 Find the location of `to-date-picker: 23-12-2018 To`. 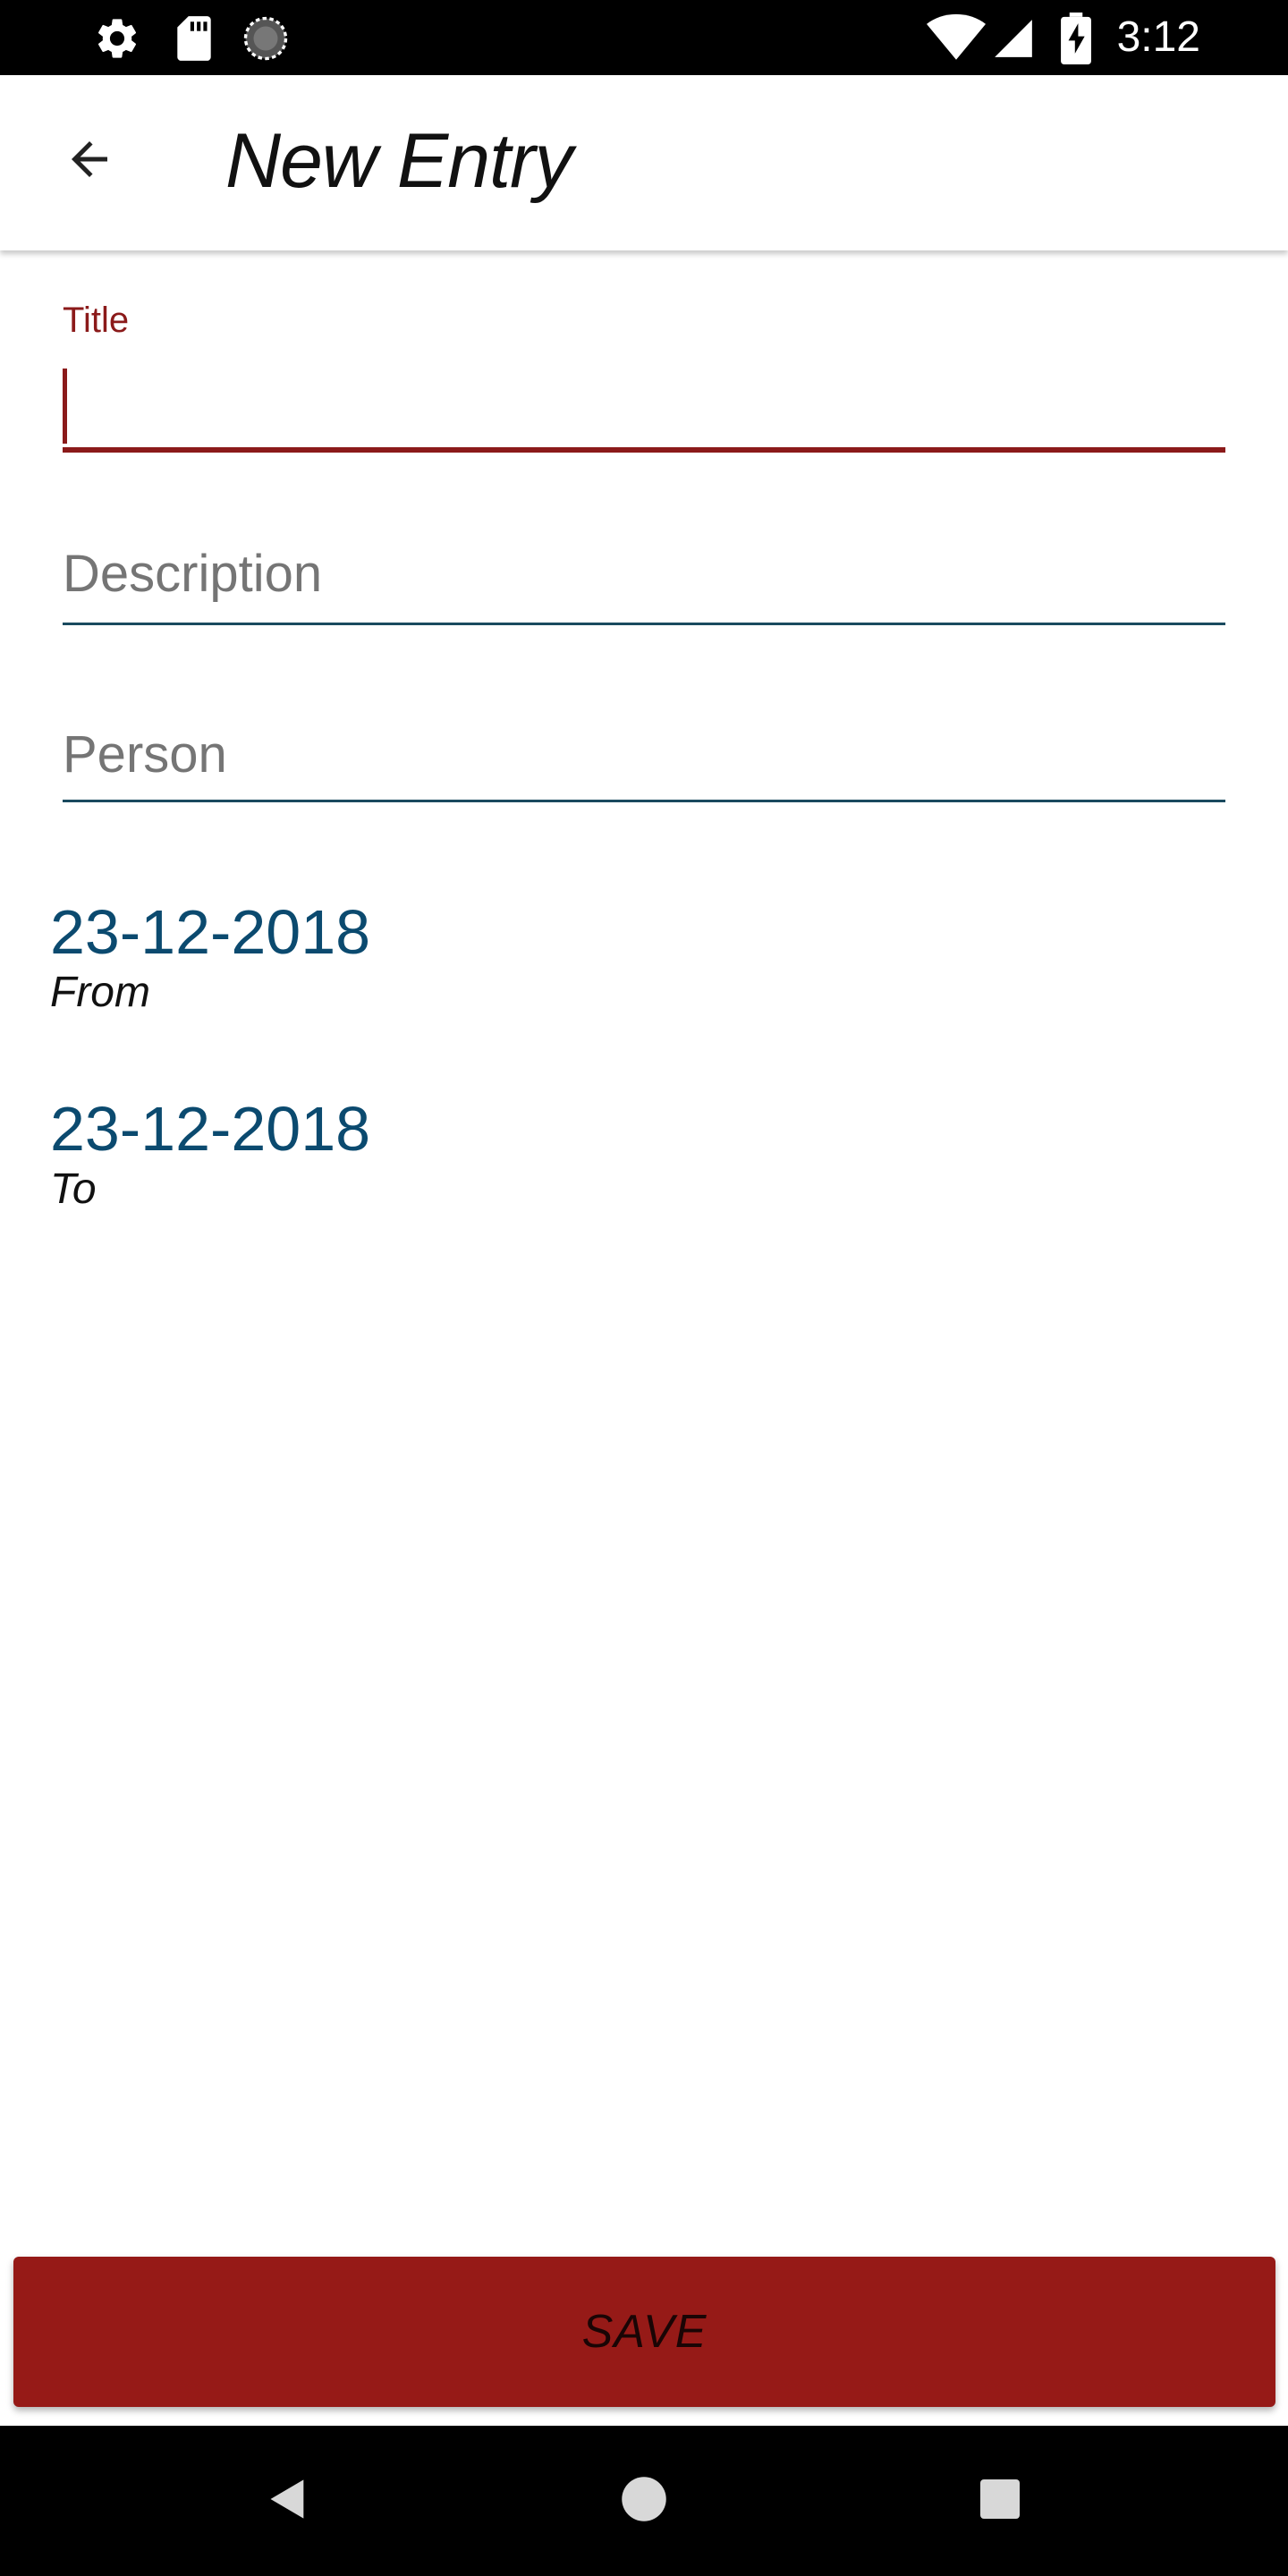

to-date-picker: 23-12-2018 To is located at coordinates (210, 1154).